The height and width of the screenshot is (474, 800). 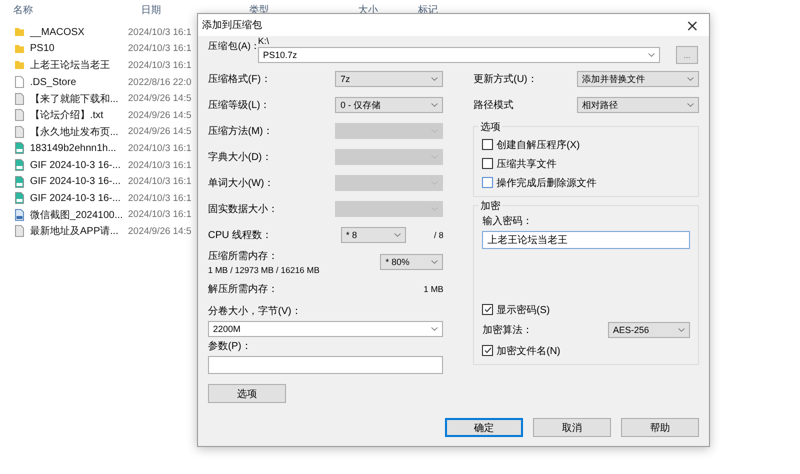 I want to click on checkbox-label: 显示密码(S), so click(x=523, y=310).